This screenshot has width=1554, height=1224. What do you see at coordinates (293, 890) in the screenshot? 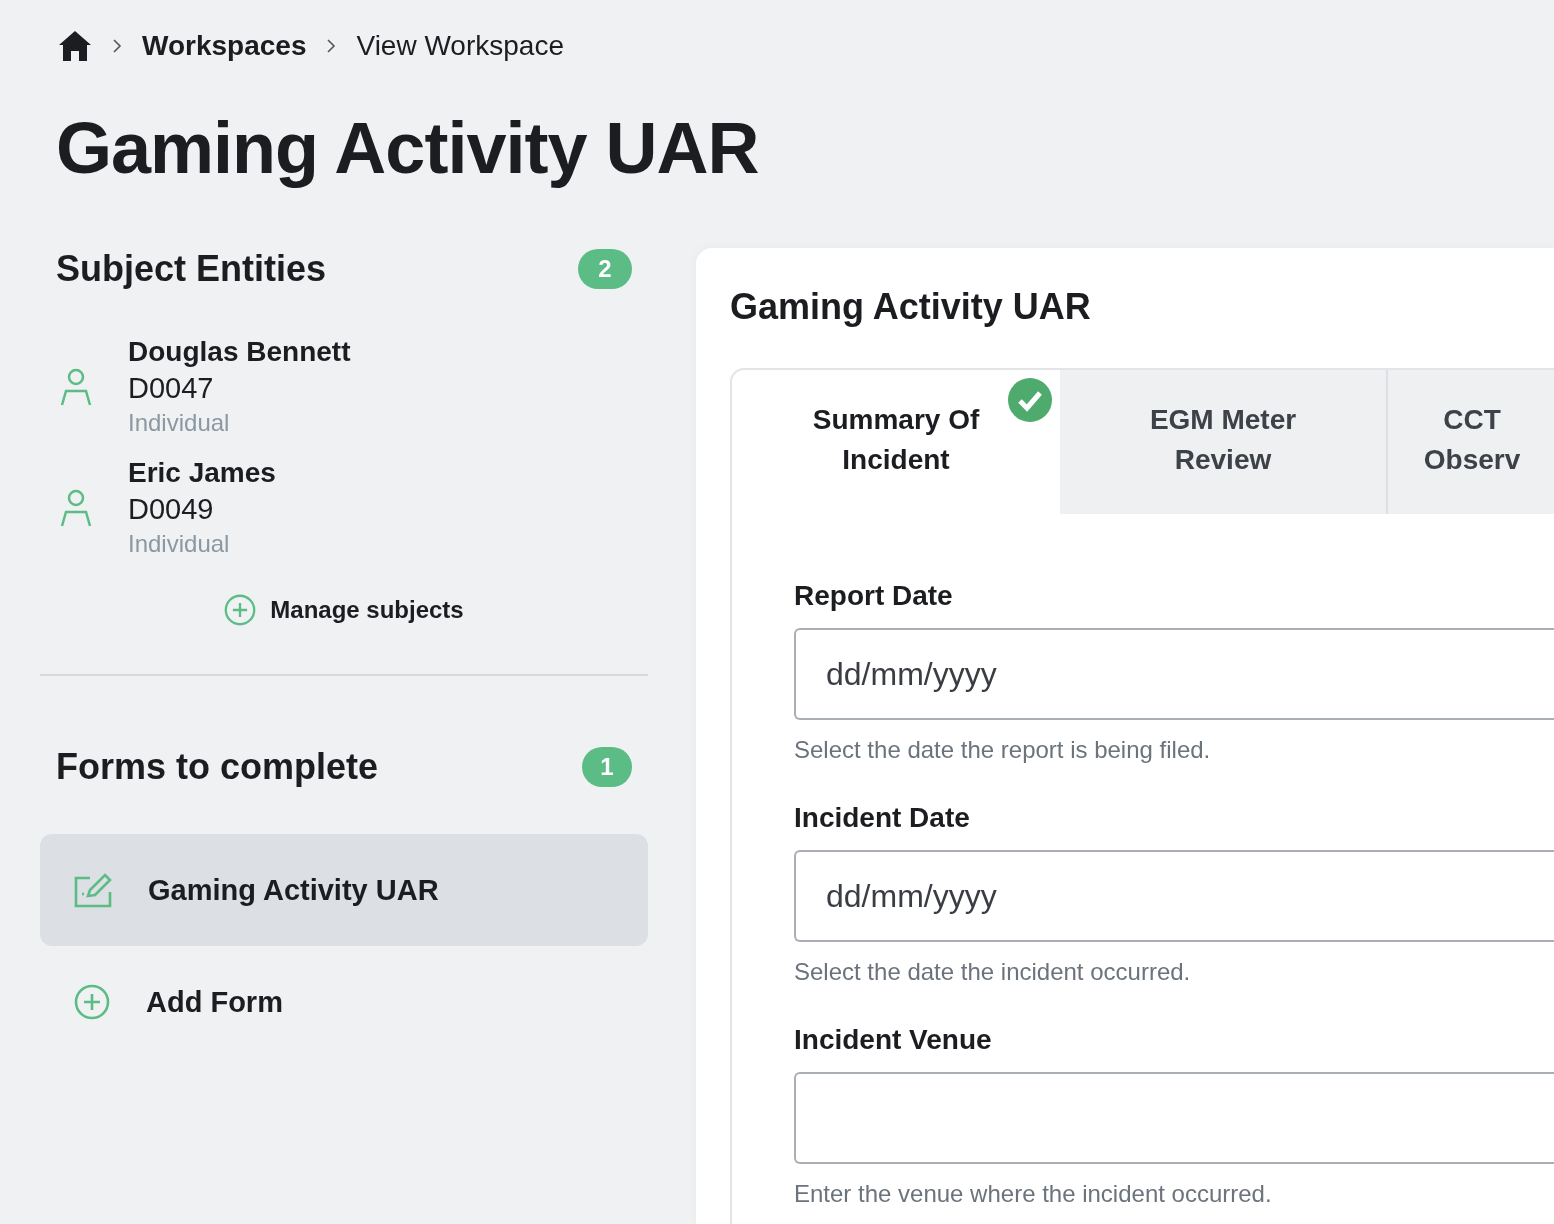
I see `form-name: Gaming Activity UAR` at bounding box center [293, 890].